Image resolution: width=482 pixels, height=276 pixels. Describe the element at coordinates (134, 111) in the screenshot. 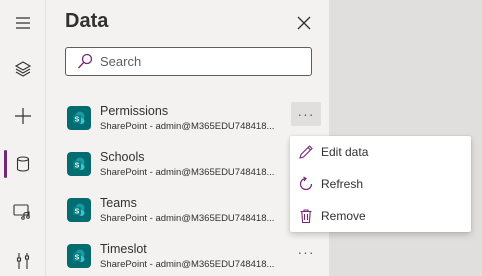

I see `data-source-name: Permissions` at that location.